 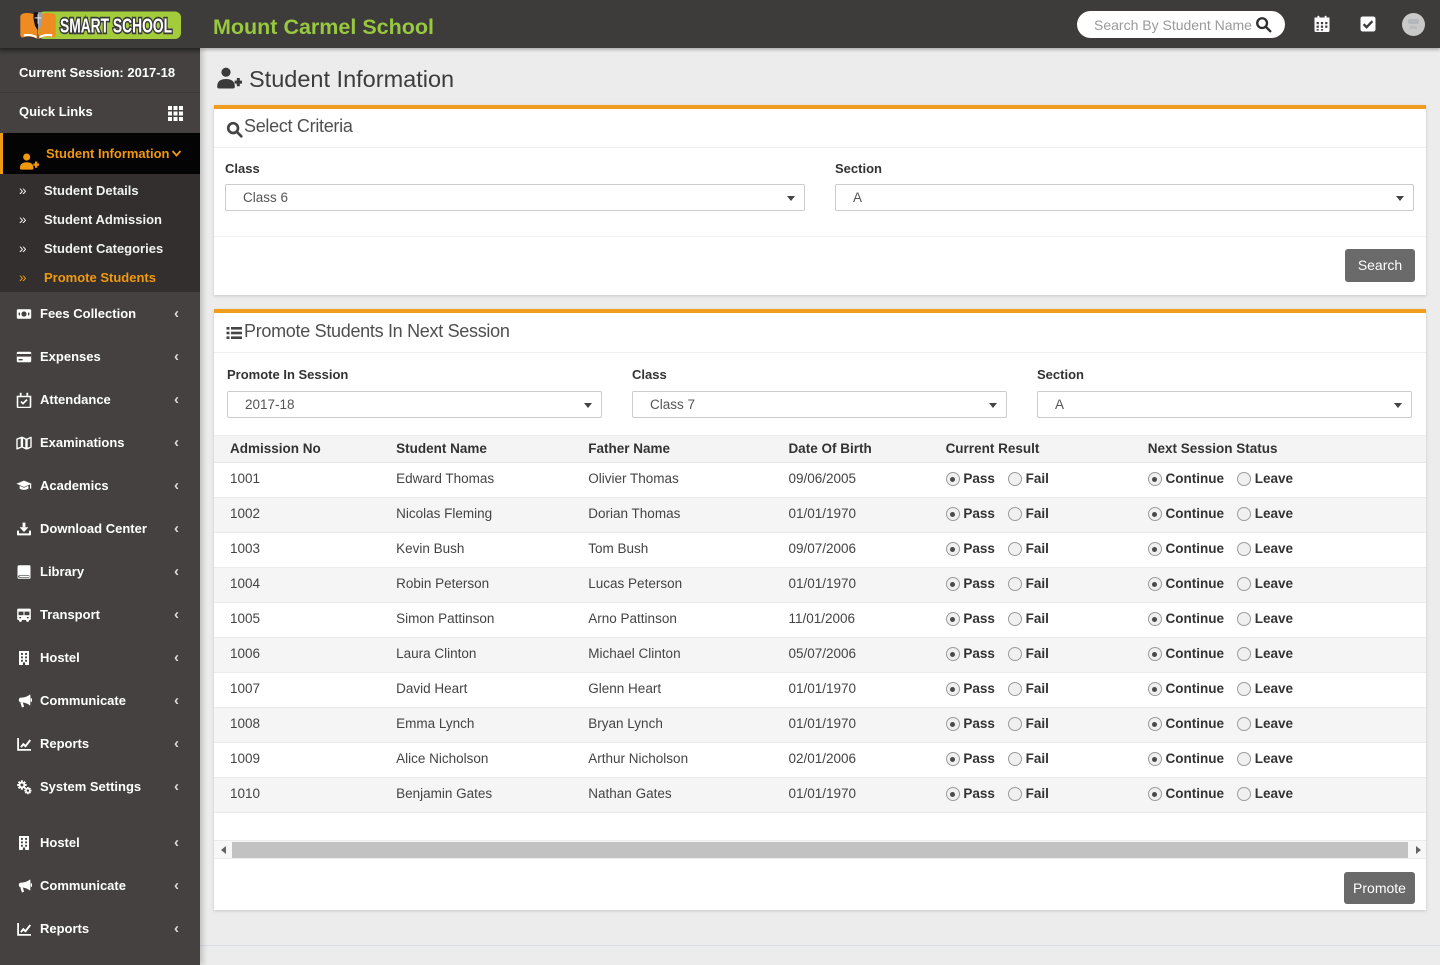 What do you see at coordinates (116, 27) in the screenshot?
I see `svg-text: SMART SCHOOL` at bounding box center [116, 27].